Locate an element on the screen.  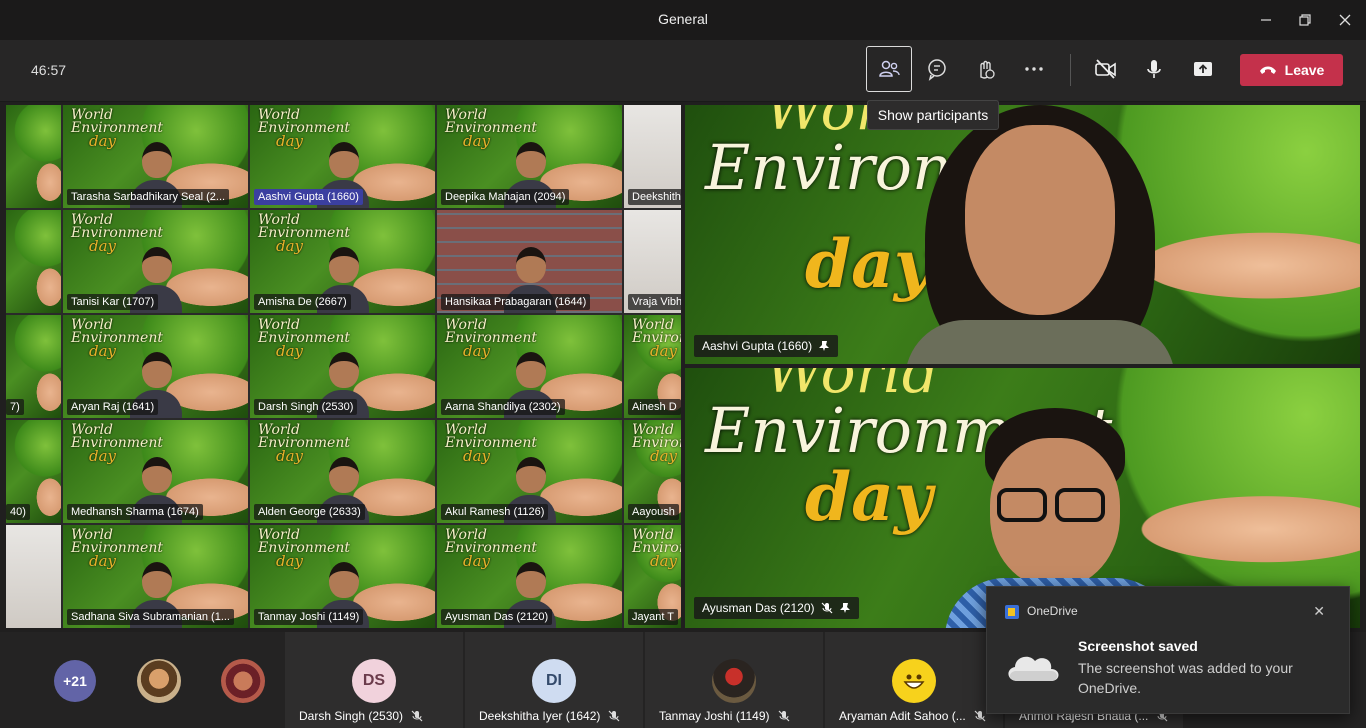
reactions-button is located at coordinates (985, 69).